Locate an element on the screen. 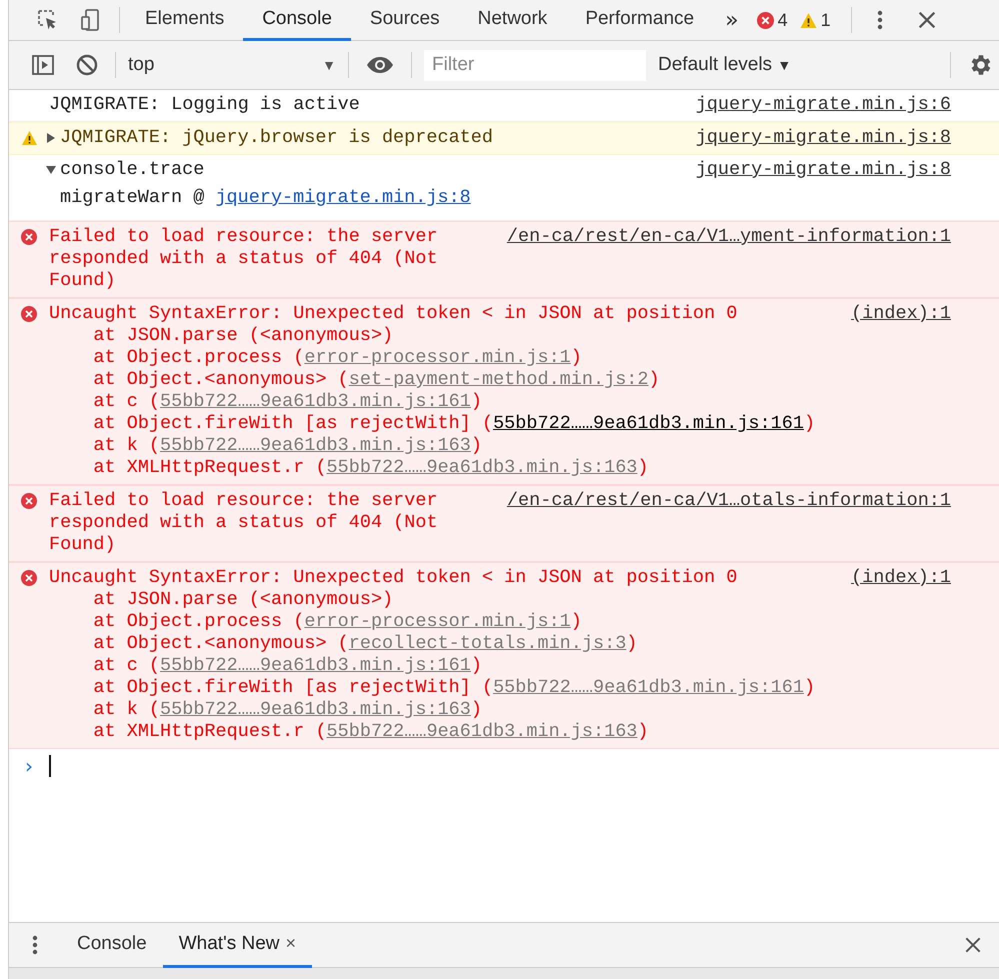 Image resolution: width=999 pixels, height=979 pixels. drawer-tab: Console is located at coordinates (112, 945).